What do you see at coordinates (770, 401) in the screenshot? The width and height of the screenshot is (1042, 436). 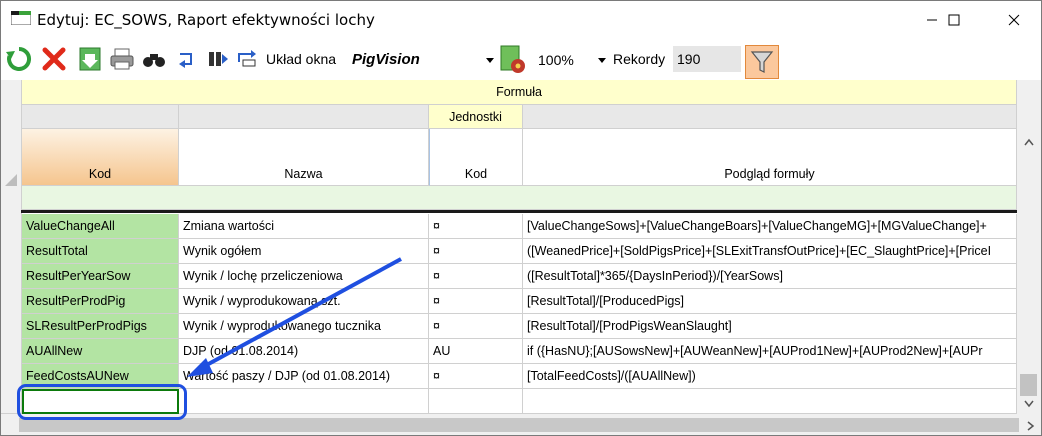 I see `new-row-formula` at bounding box center [770, 401].